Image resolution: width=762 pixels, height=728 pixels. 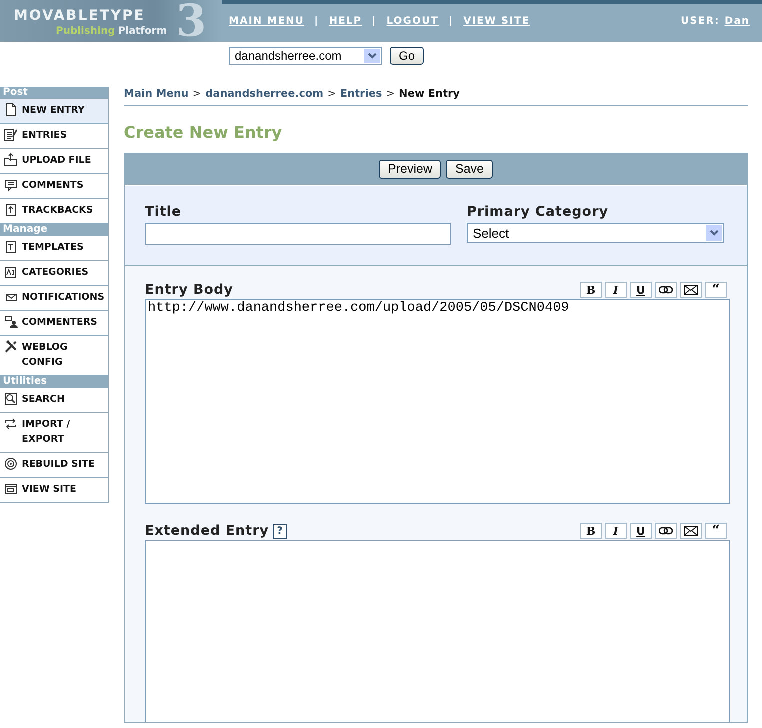 What do you see at coordinates (361, 94) in the screenshot?
I see `breadcrumb-link: Entries` at bounding box center [361, 94].